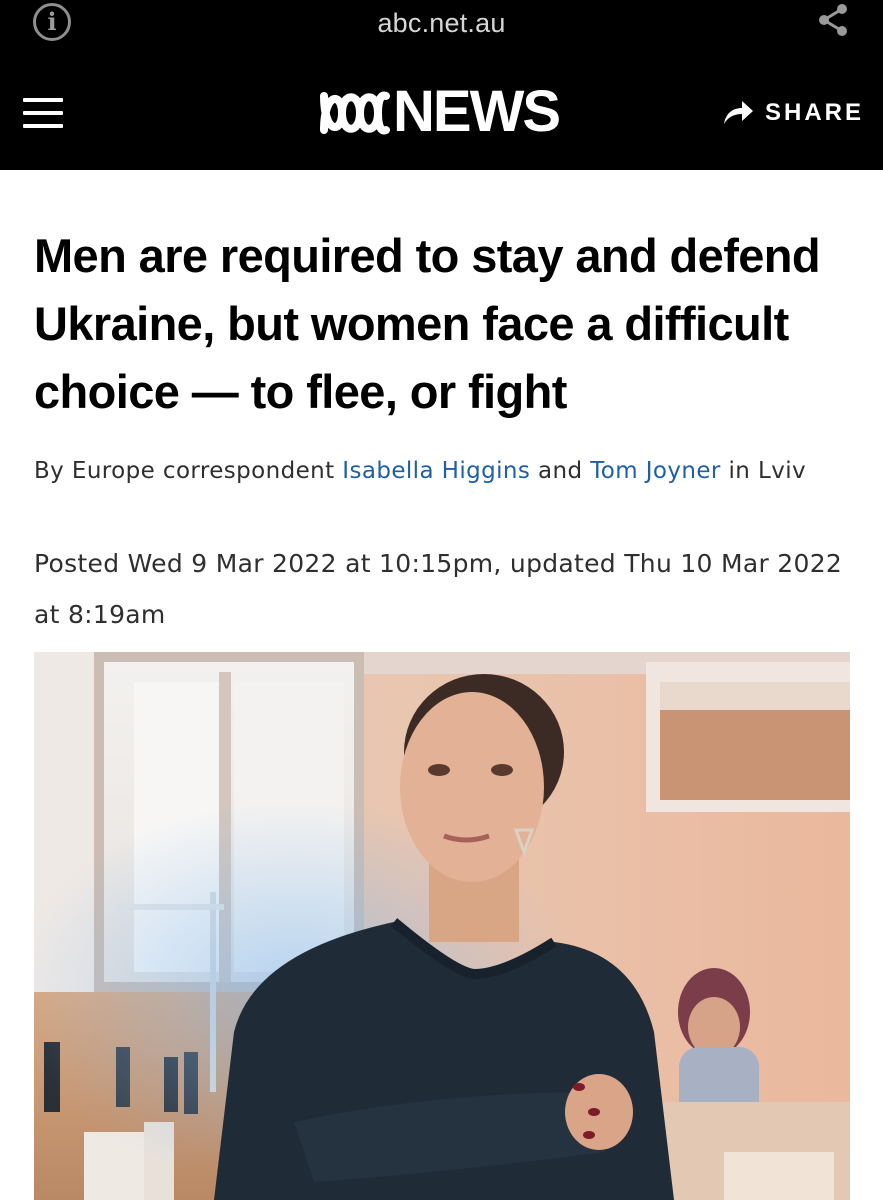  I want to click on abc-news-logo: NEWS, so click(445, 111).